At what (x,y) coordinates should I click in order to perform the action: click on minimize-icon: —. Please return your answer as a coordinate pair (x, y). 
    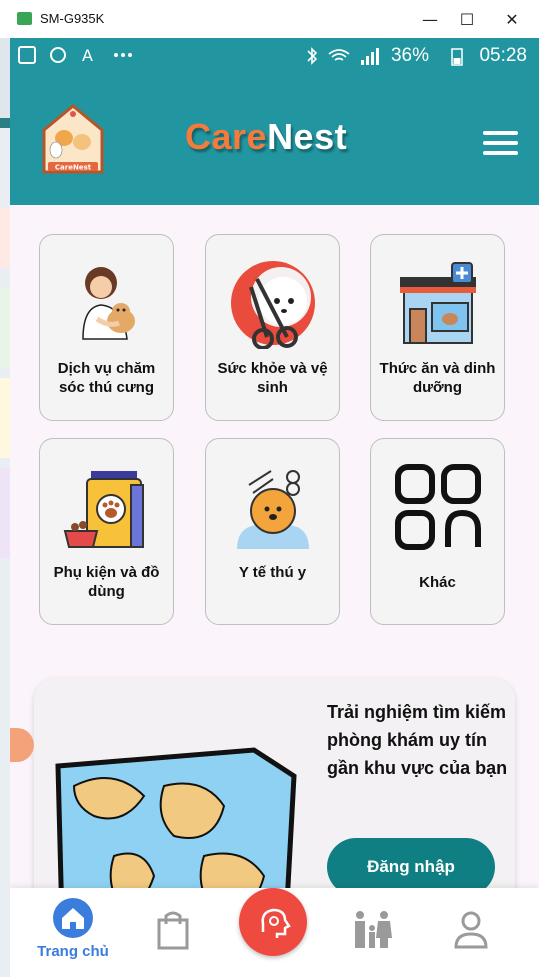
    Looking at the image, I should click on (430, 19).